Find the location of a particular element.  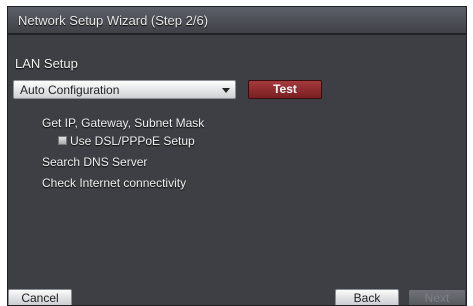

next-button: Next is located at coordinates (437, 297).